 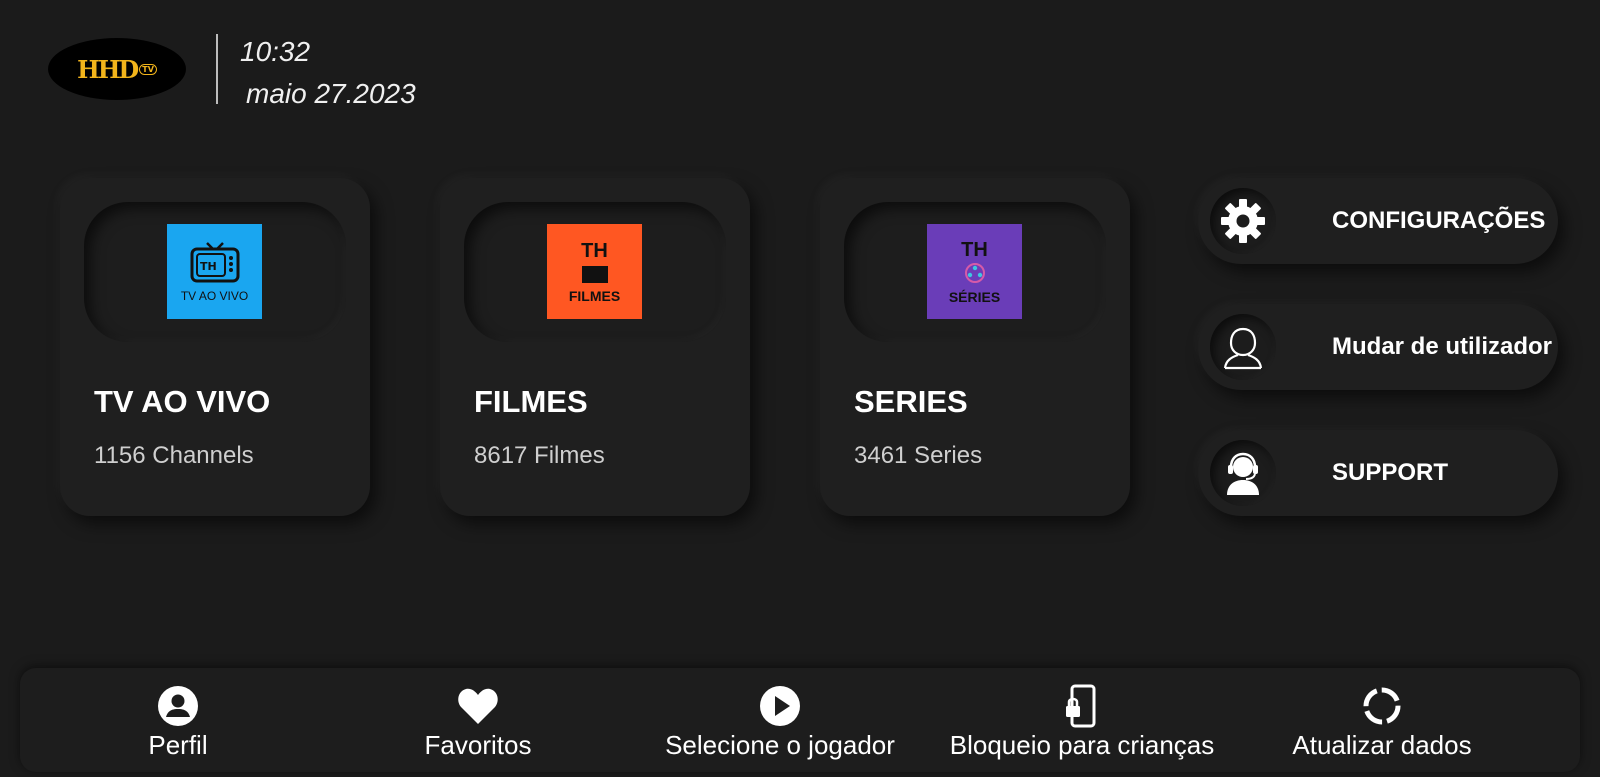 What do you see at coordinates (178, 745) in the screenshot?
I see `nav-label: Perfil` at bounding box center [178, 745].